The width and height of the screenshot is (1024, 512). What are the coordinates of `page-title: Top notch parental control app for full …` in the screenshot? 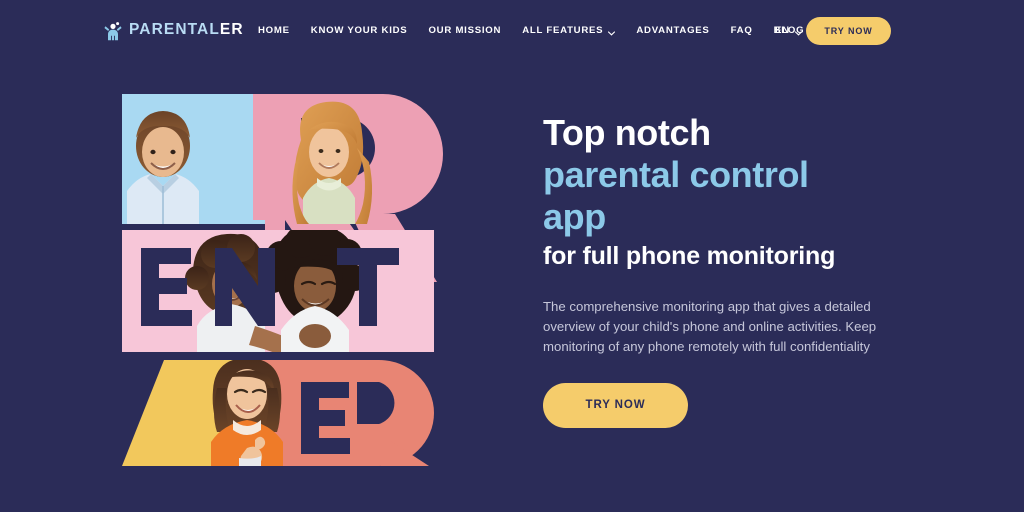 It's located at (743, 192).